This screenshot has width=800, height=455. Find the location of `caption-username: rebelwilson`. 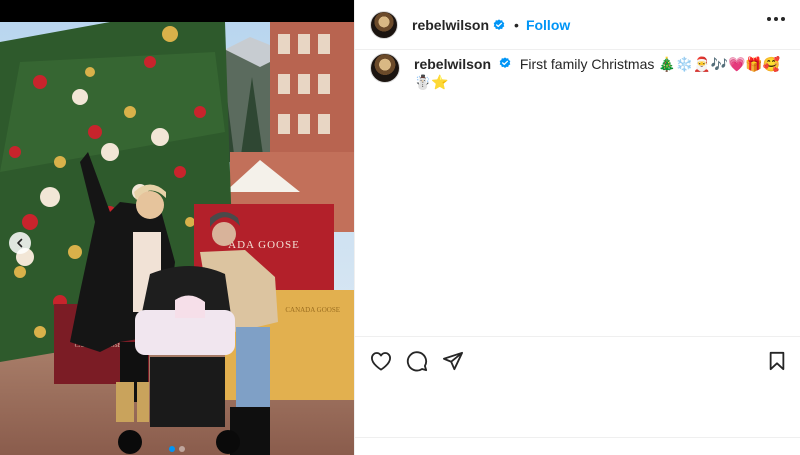

caption-username: rebelwilson is located at coordinates (452, 64).